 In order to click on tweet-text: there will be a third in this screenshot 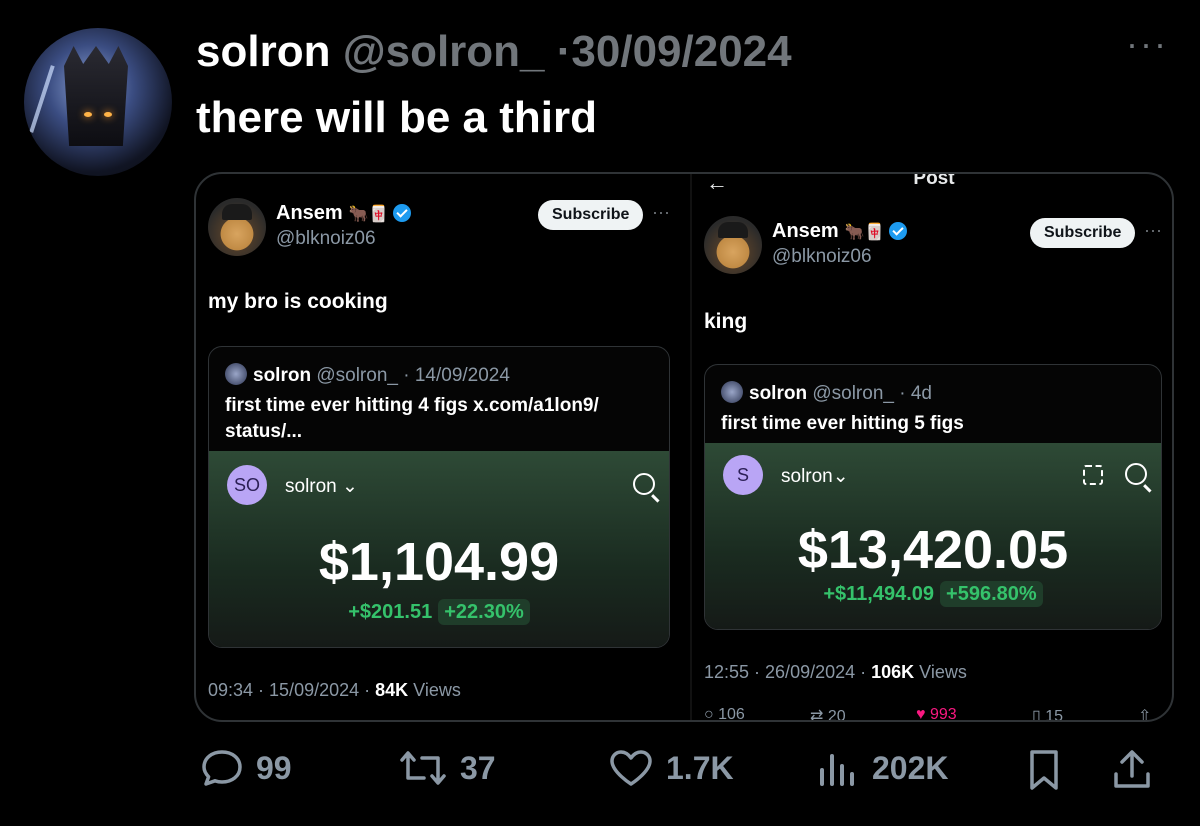, I will do `click(396, 117)`.